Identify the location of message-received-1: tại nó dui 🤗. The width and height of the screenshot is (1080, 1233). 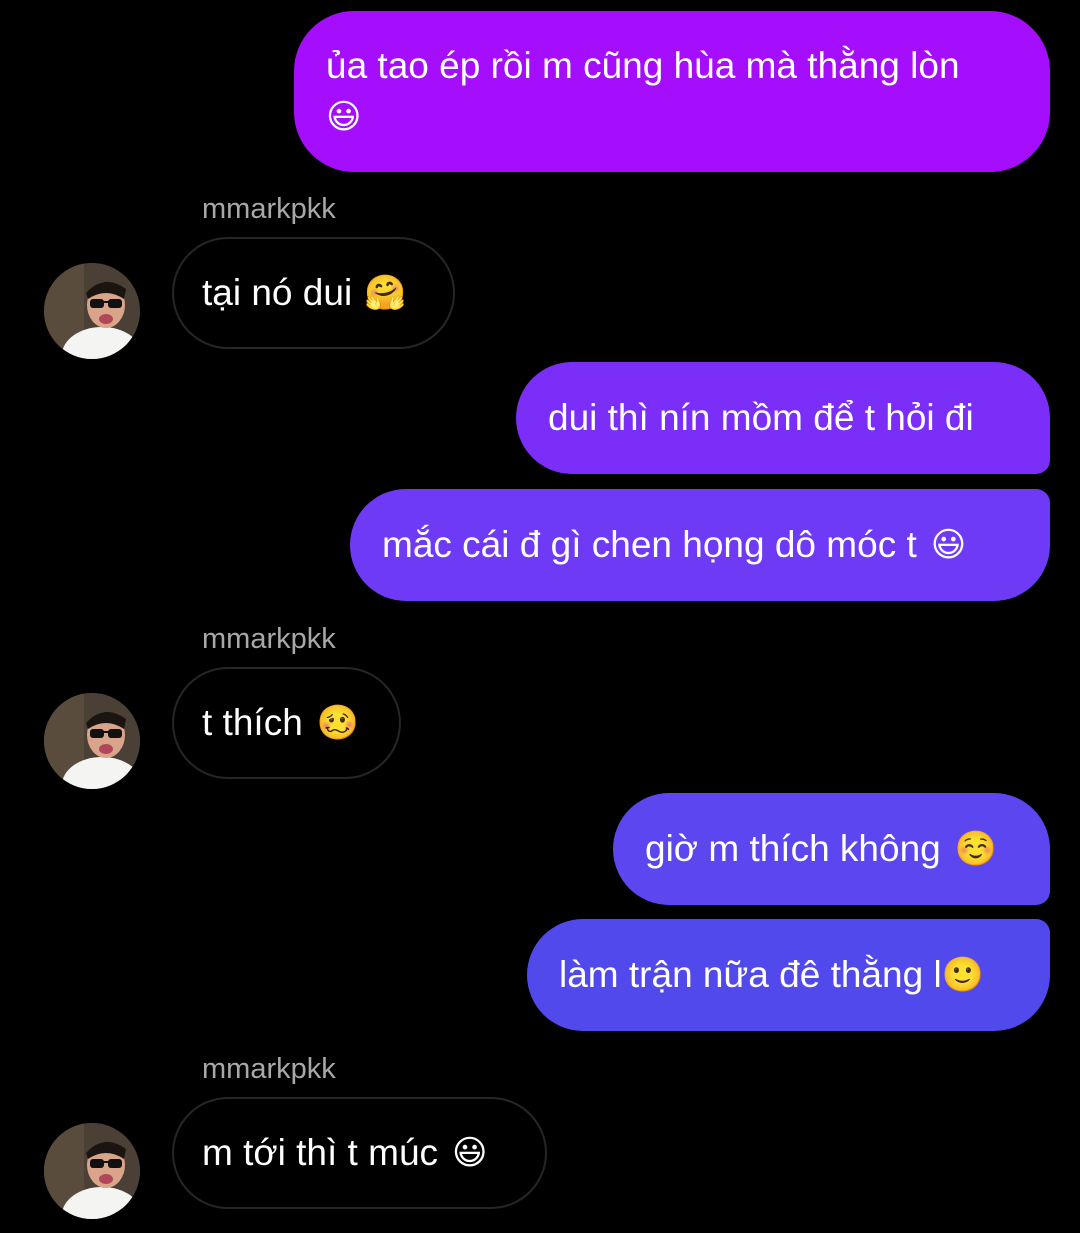
(313, 293).